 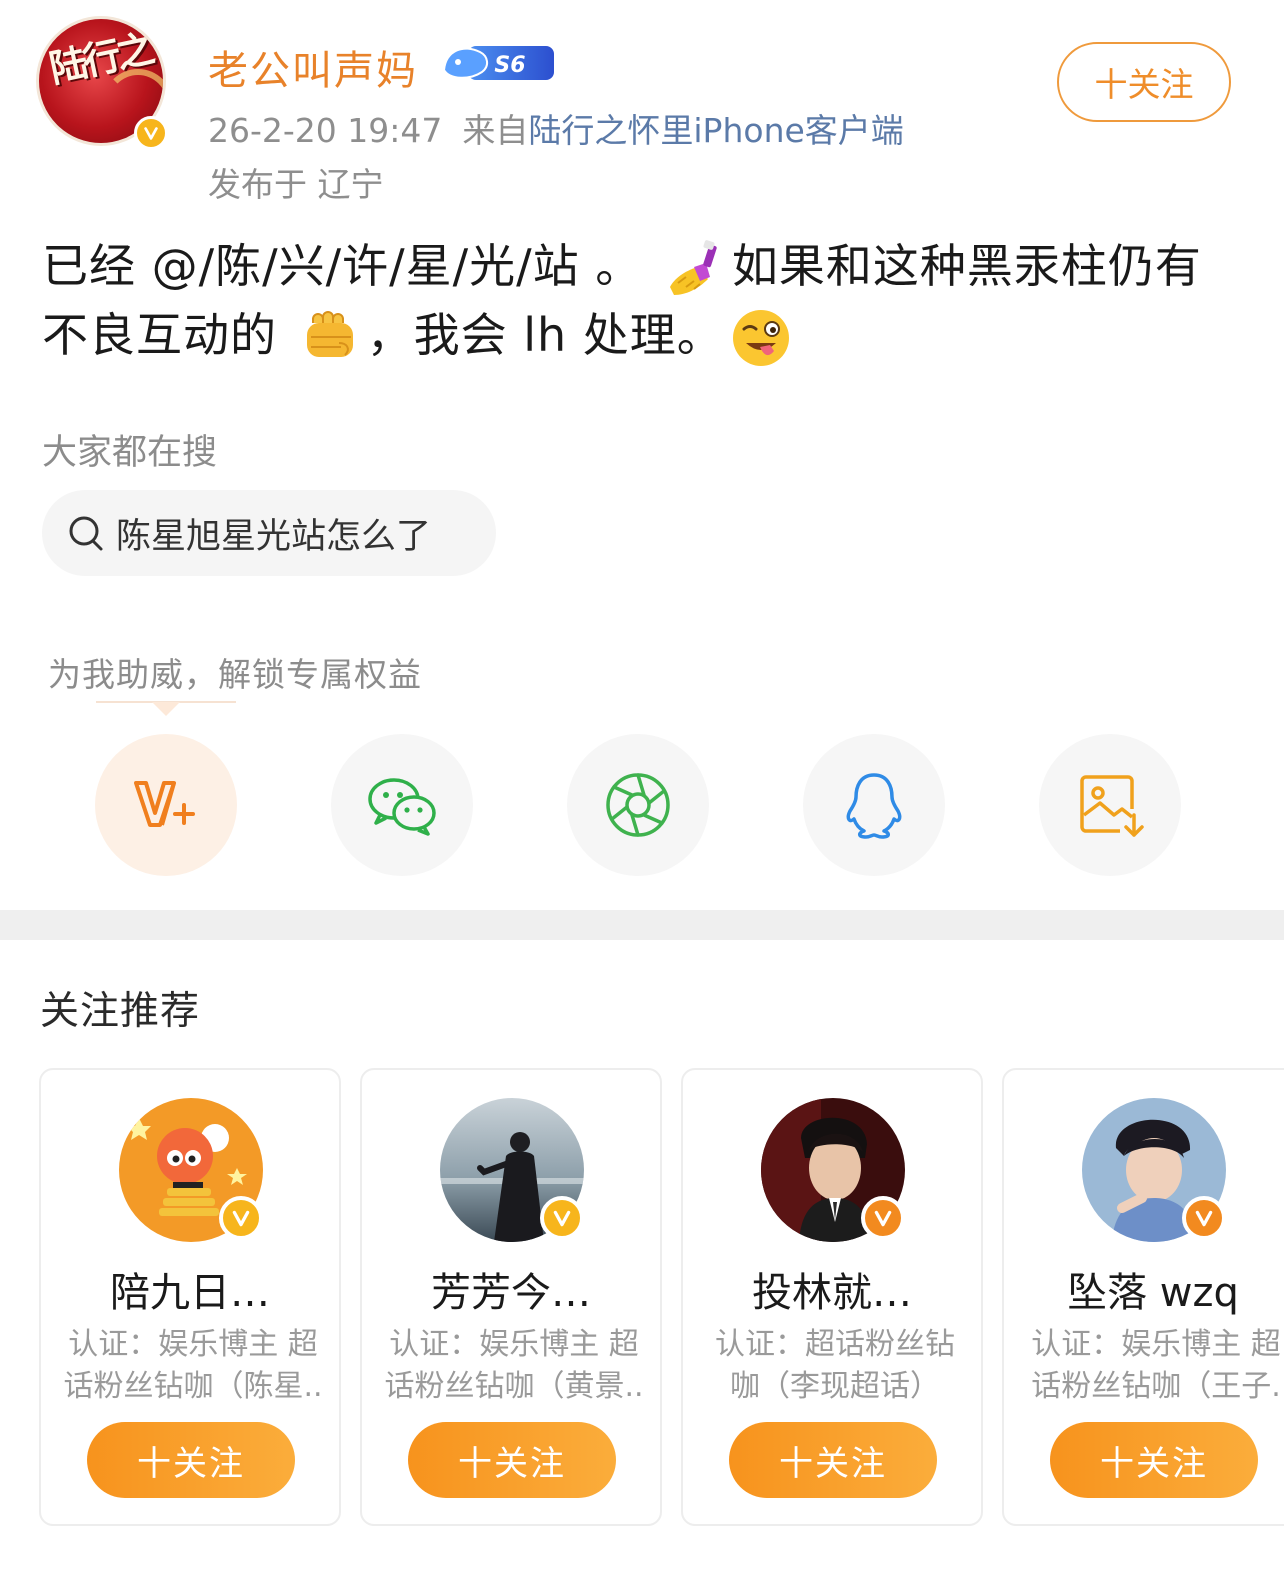 What do you see at coordinates (166, 708) in the screenshot?
I see `tip-caret` at bounding box center [166, 708].